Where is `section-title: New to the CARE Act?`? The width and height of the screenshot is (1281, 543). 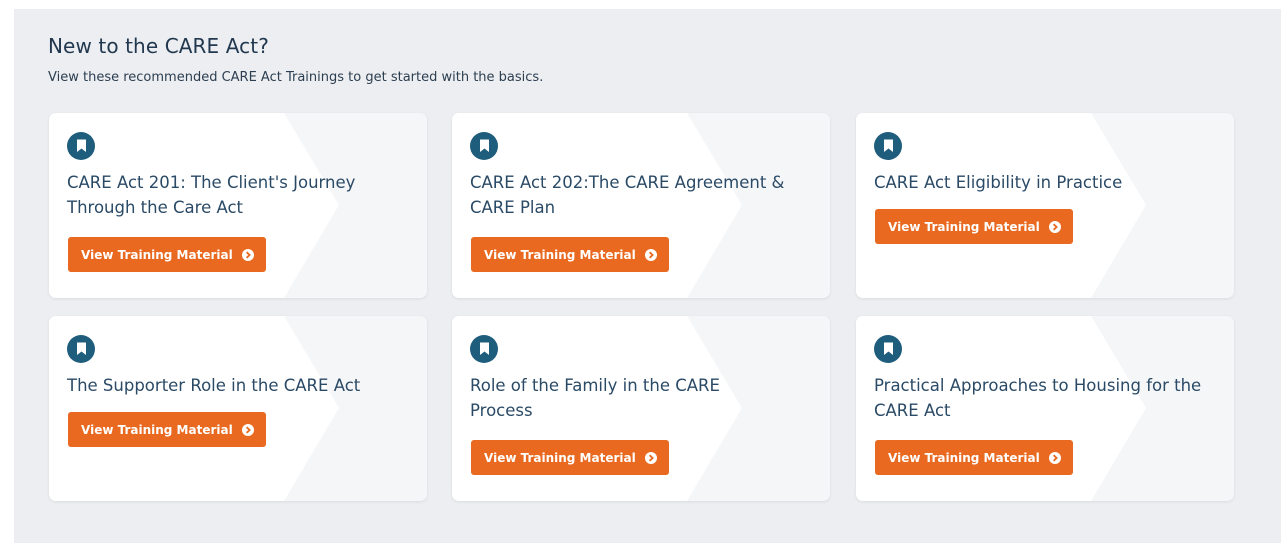
section-title: New to the CARE Act? is located at coordinates (158, 46).